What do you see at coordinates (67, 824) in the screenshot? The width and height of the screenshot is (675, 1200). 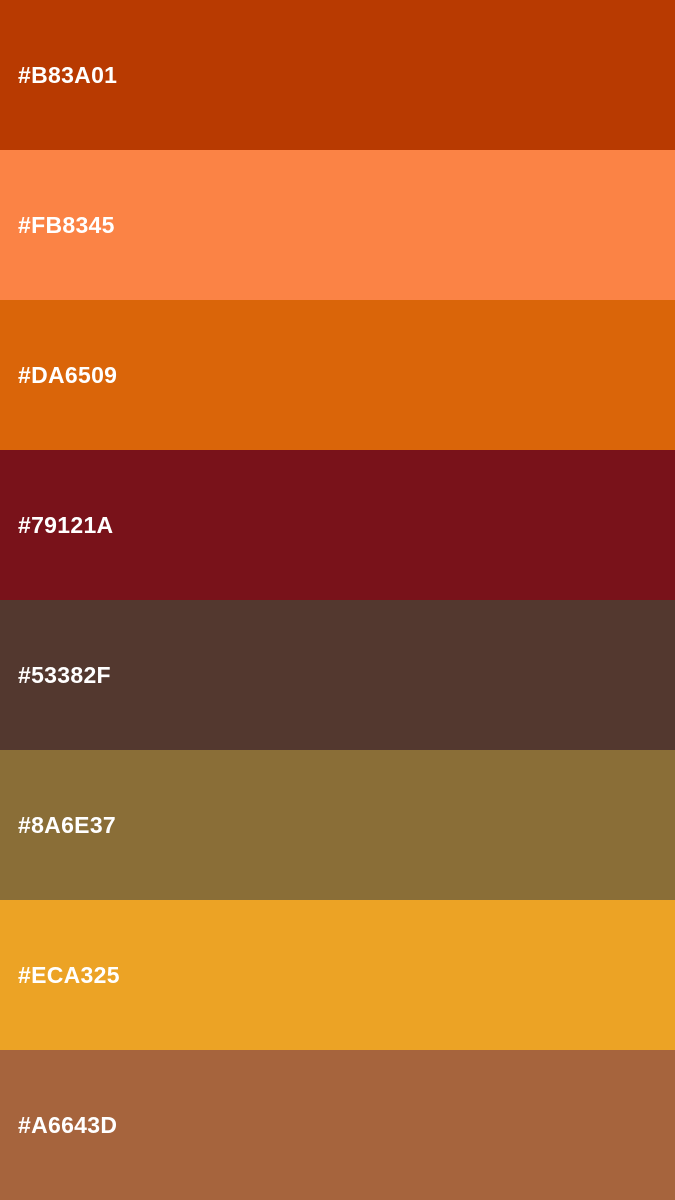 I see `hex-code-label: #8A6E37` at bounding box center [67, 824].